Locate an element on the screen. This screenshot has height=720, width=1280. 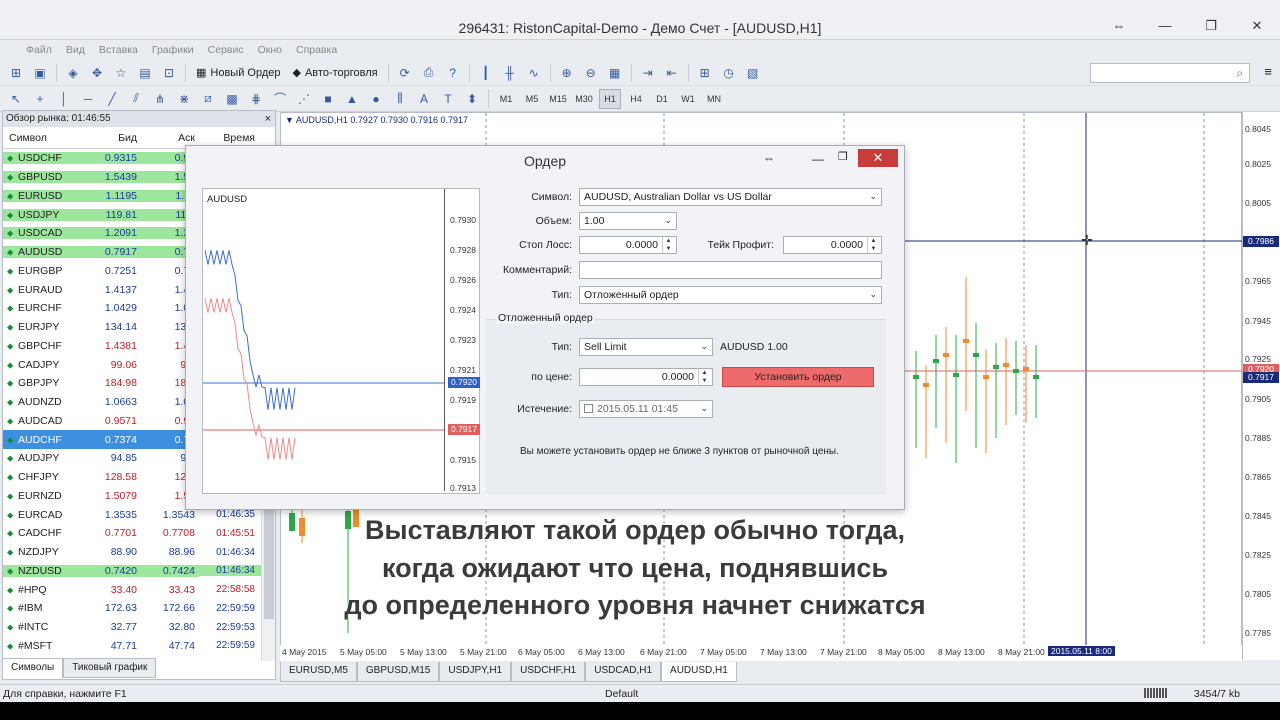
zoom-out-icon: ⊖ is located at coordinates (591, 73).